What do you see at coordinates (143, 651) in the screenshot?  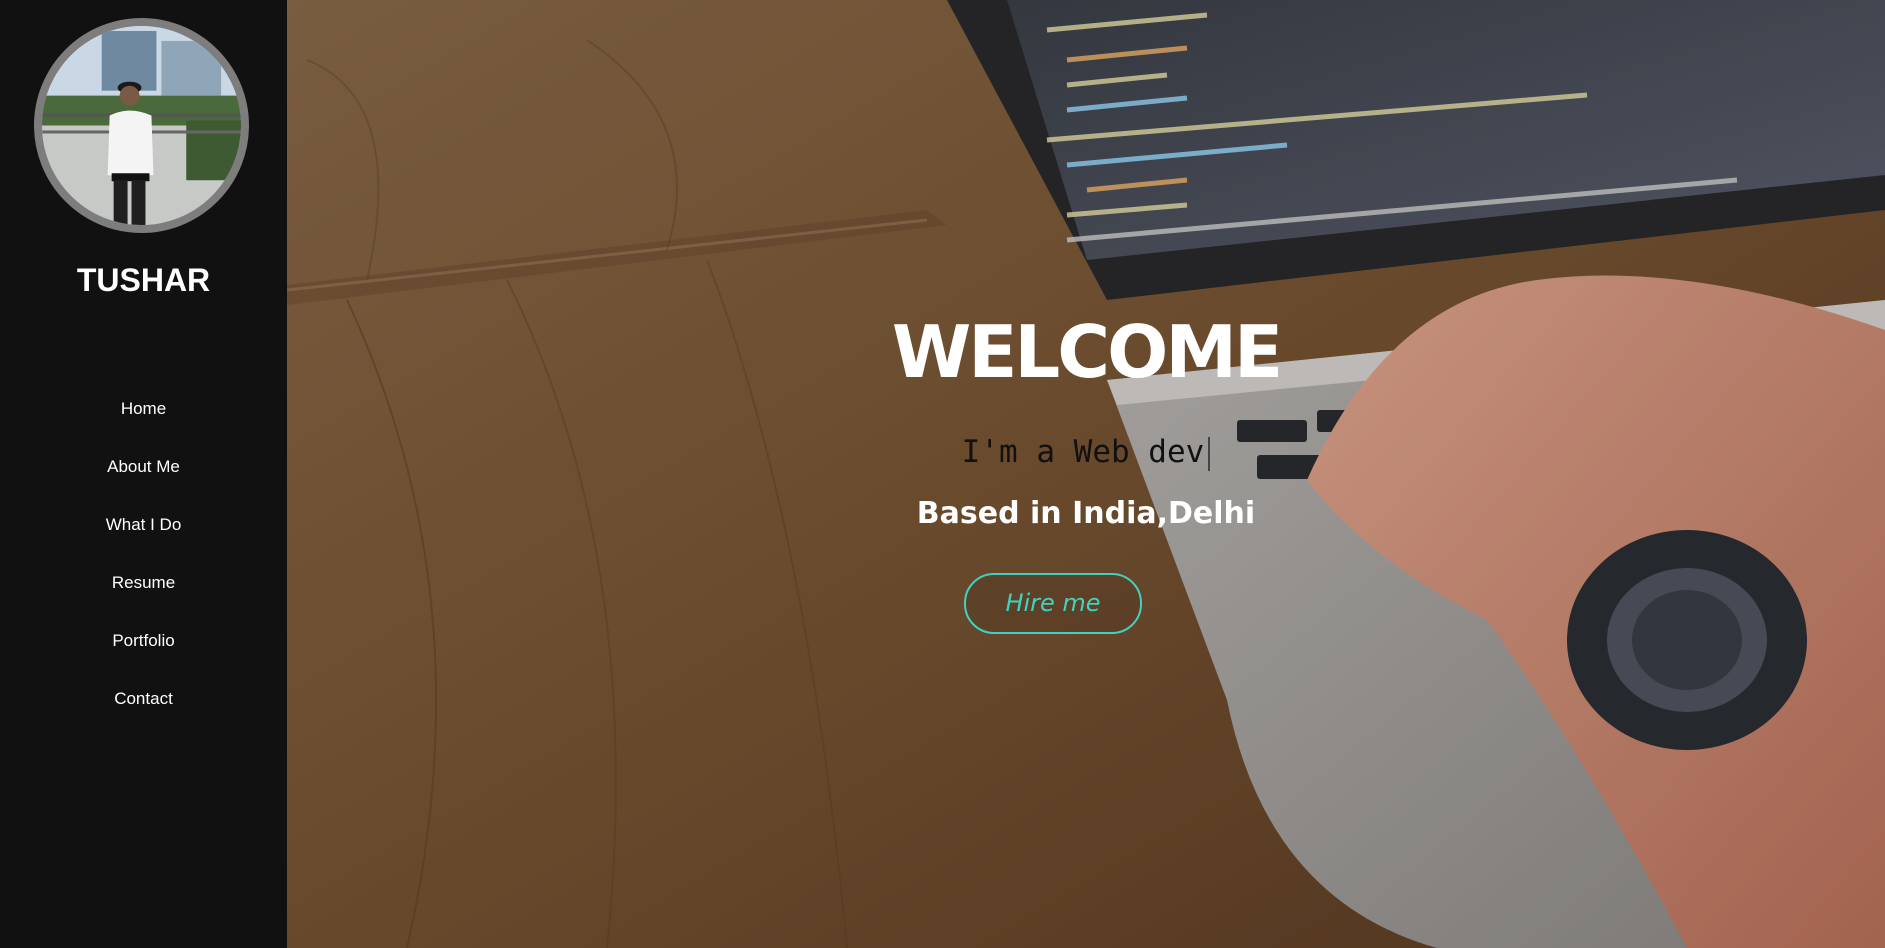 I see `nav-item-portfolio: Portfolio` at bounding box center [143, 651].